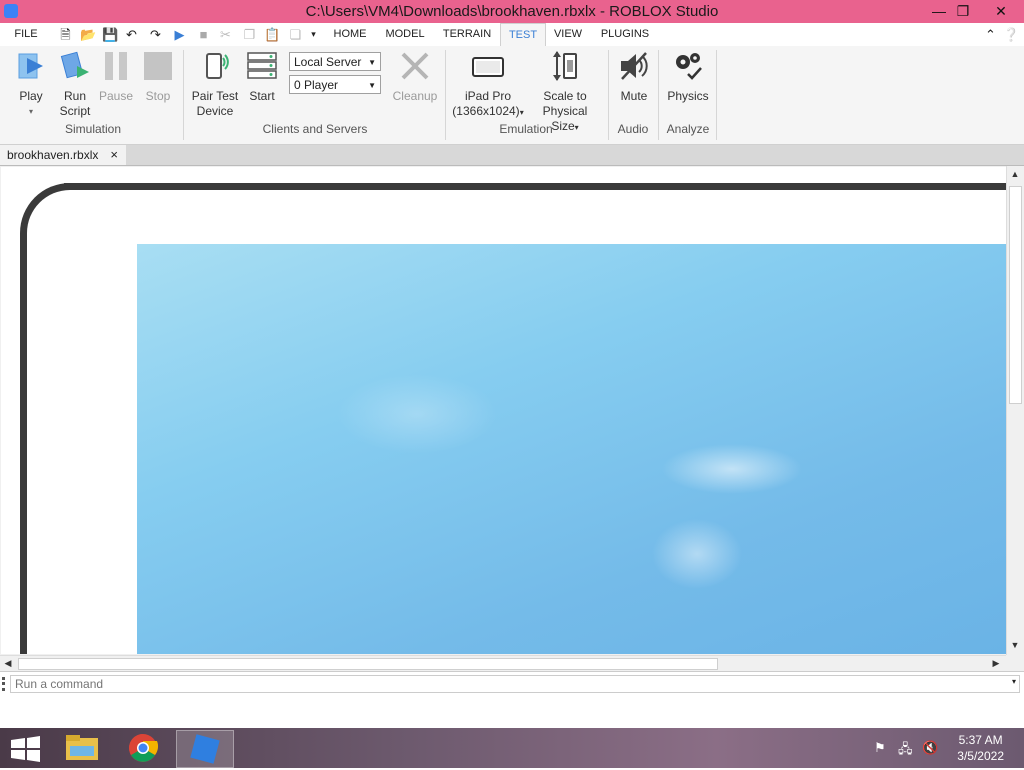  I want to click on network-icon: 🖧, so click(905, 751).